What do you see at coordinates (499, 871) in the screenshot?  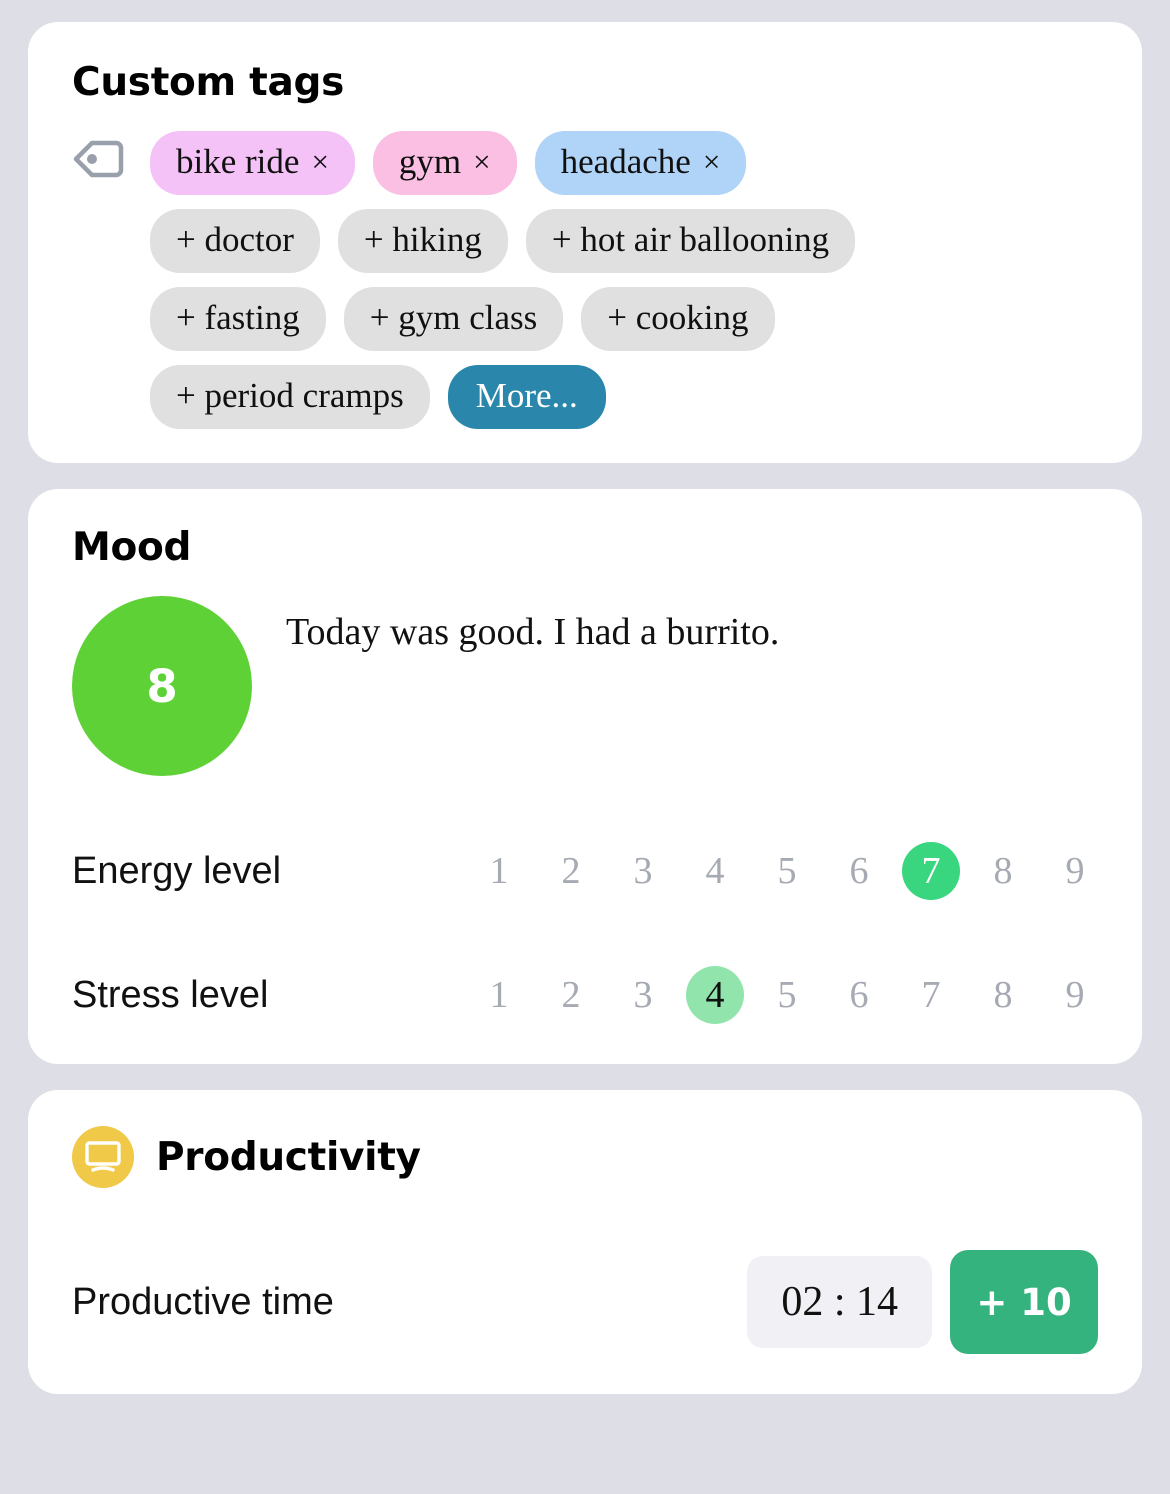 I see `energy-option-1: 1` at bounding box center [499, 871].